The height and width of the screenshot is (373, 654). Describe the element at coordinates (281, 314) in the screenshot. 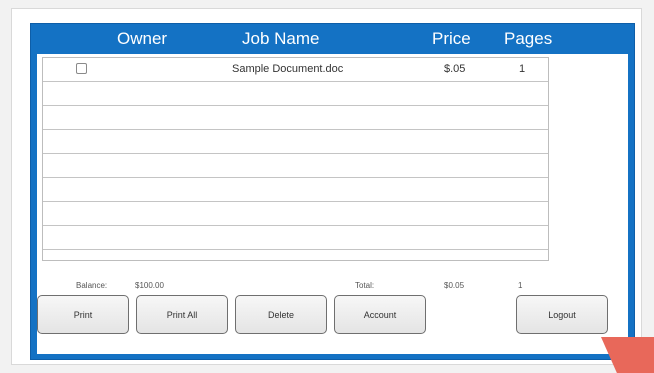

I see `delete-button: Delete` at that location.